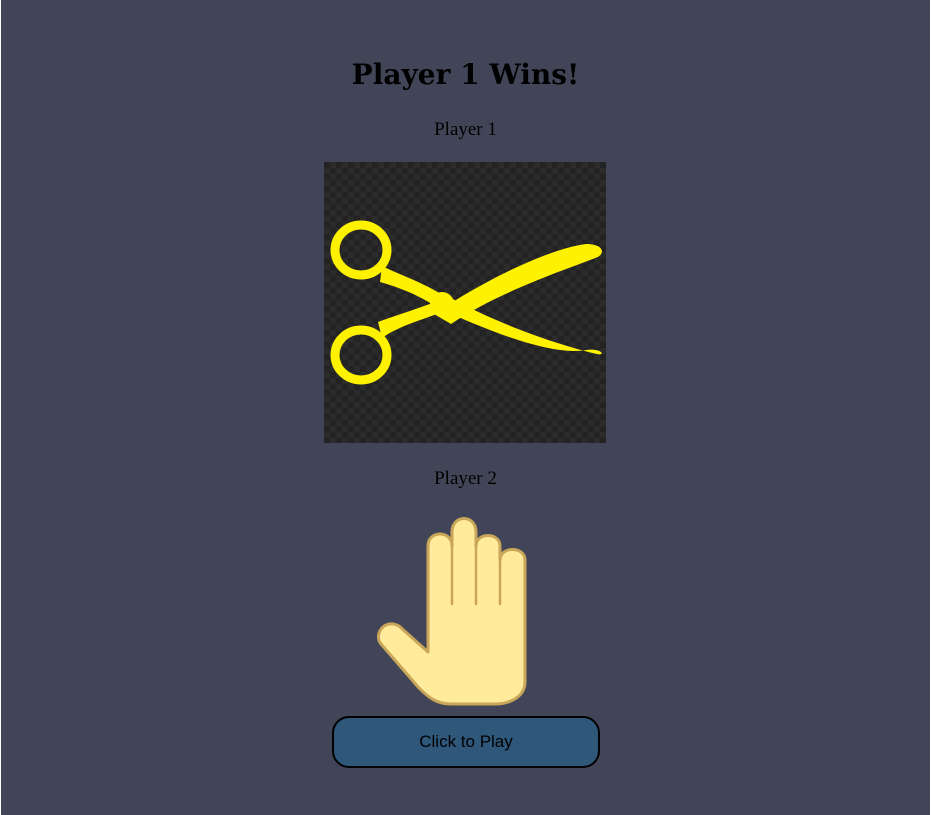  I want to click on play-button: Click to Play, so click(466, 742).